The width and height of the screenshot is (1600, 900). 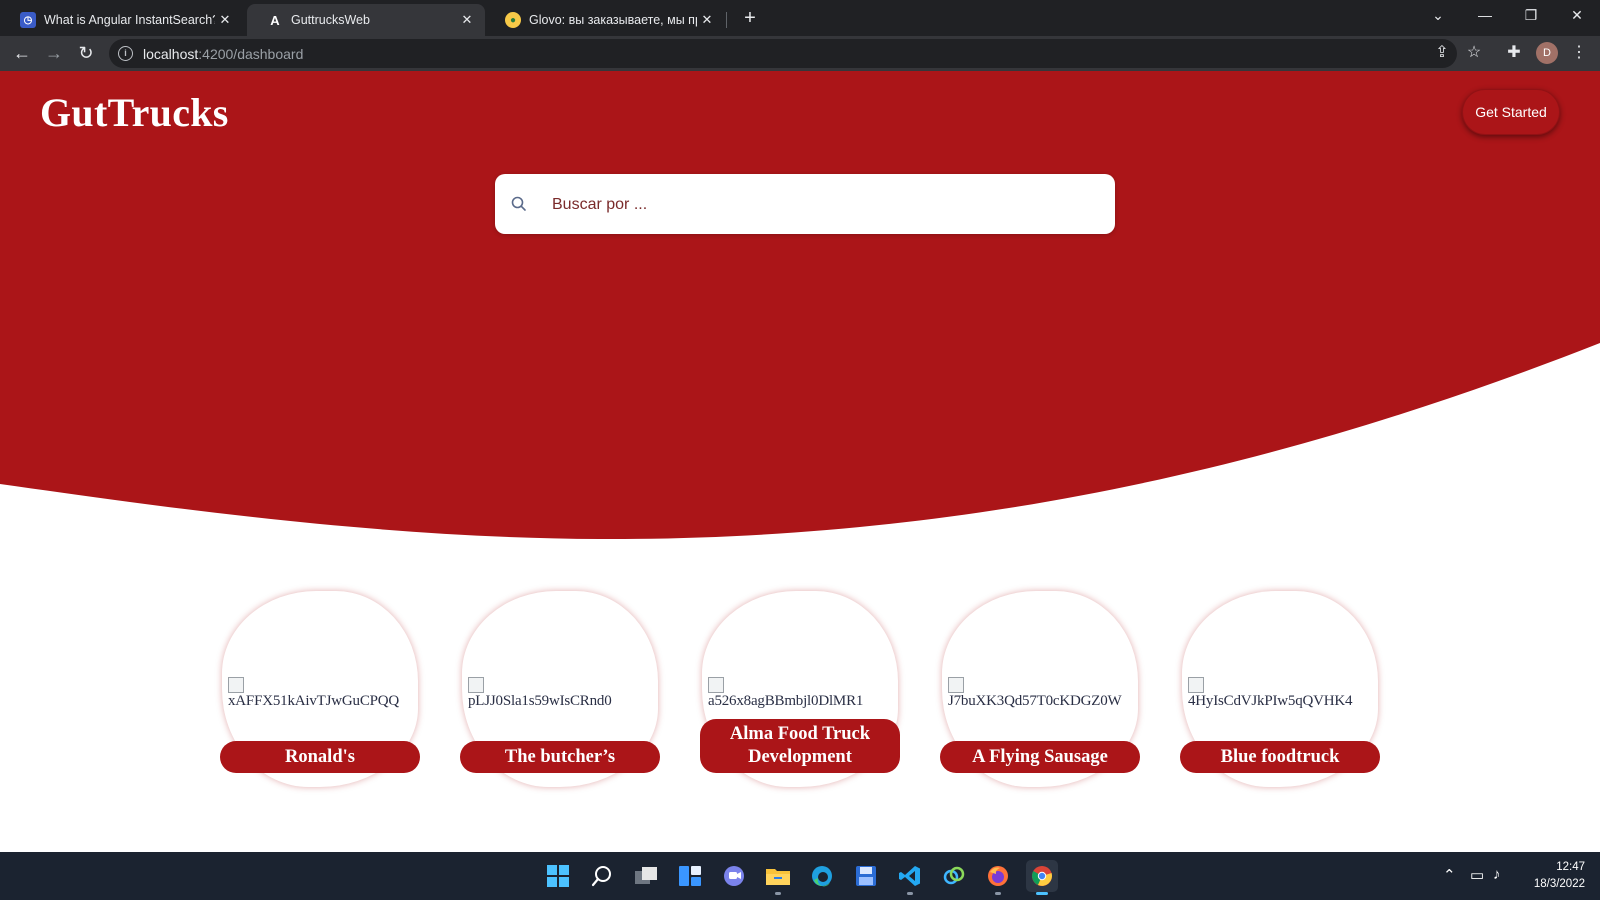 I want to click on image-alt-text: a526x8agBBmbjl0DlMR1, so click(x=786, y=701).